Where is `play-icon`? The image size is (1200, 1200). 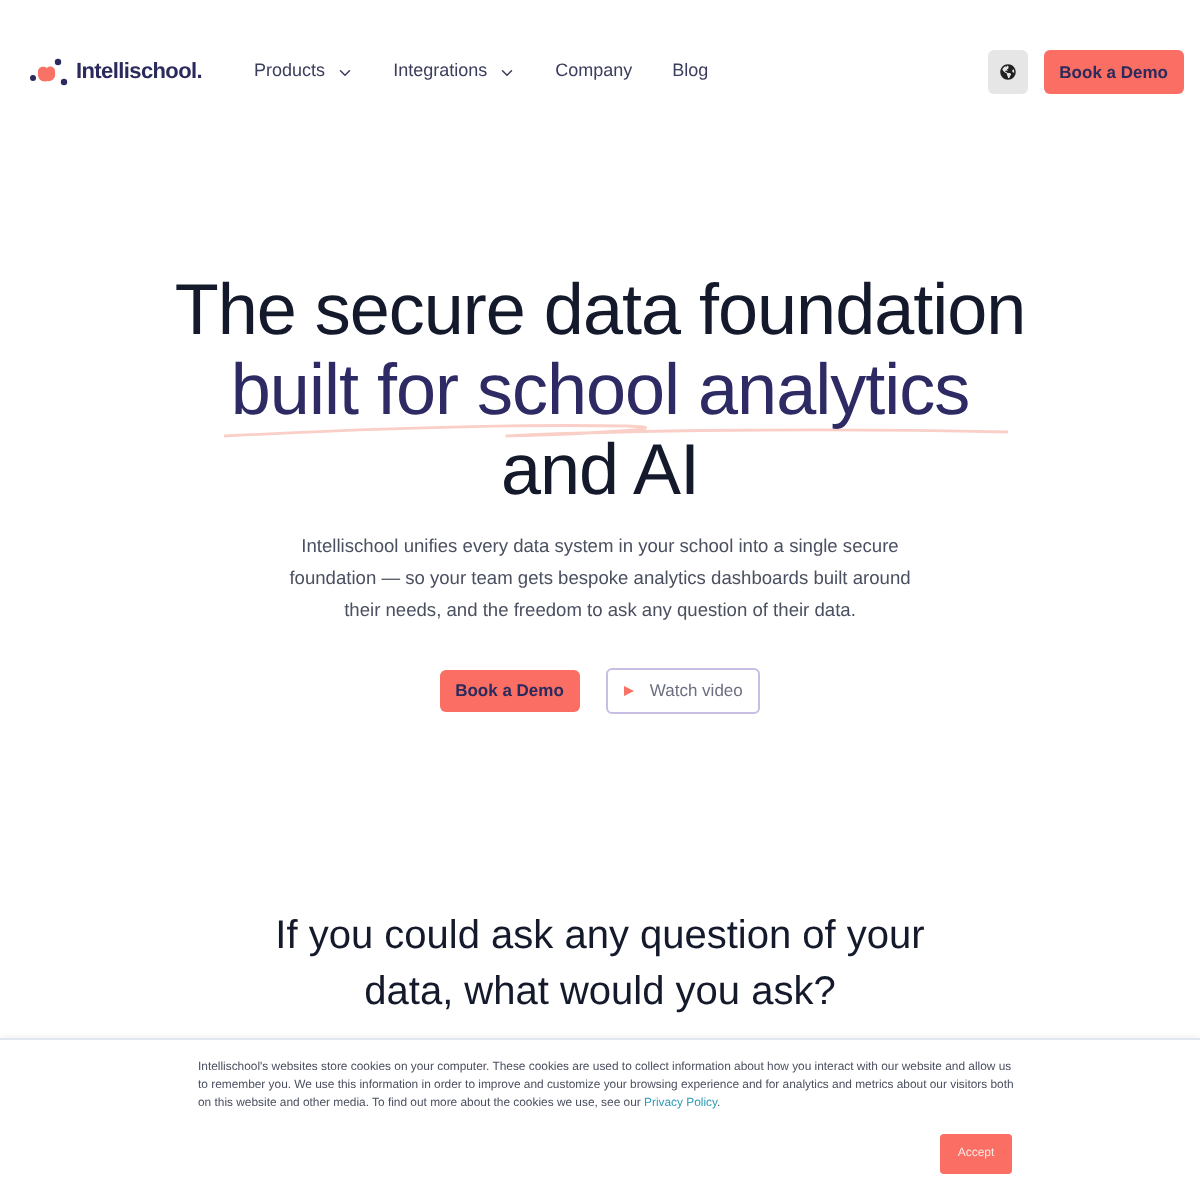 play-icon is located at coordinates (628, 691).